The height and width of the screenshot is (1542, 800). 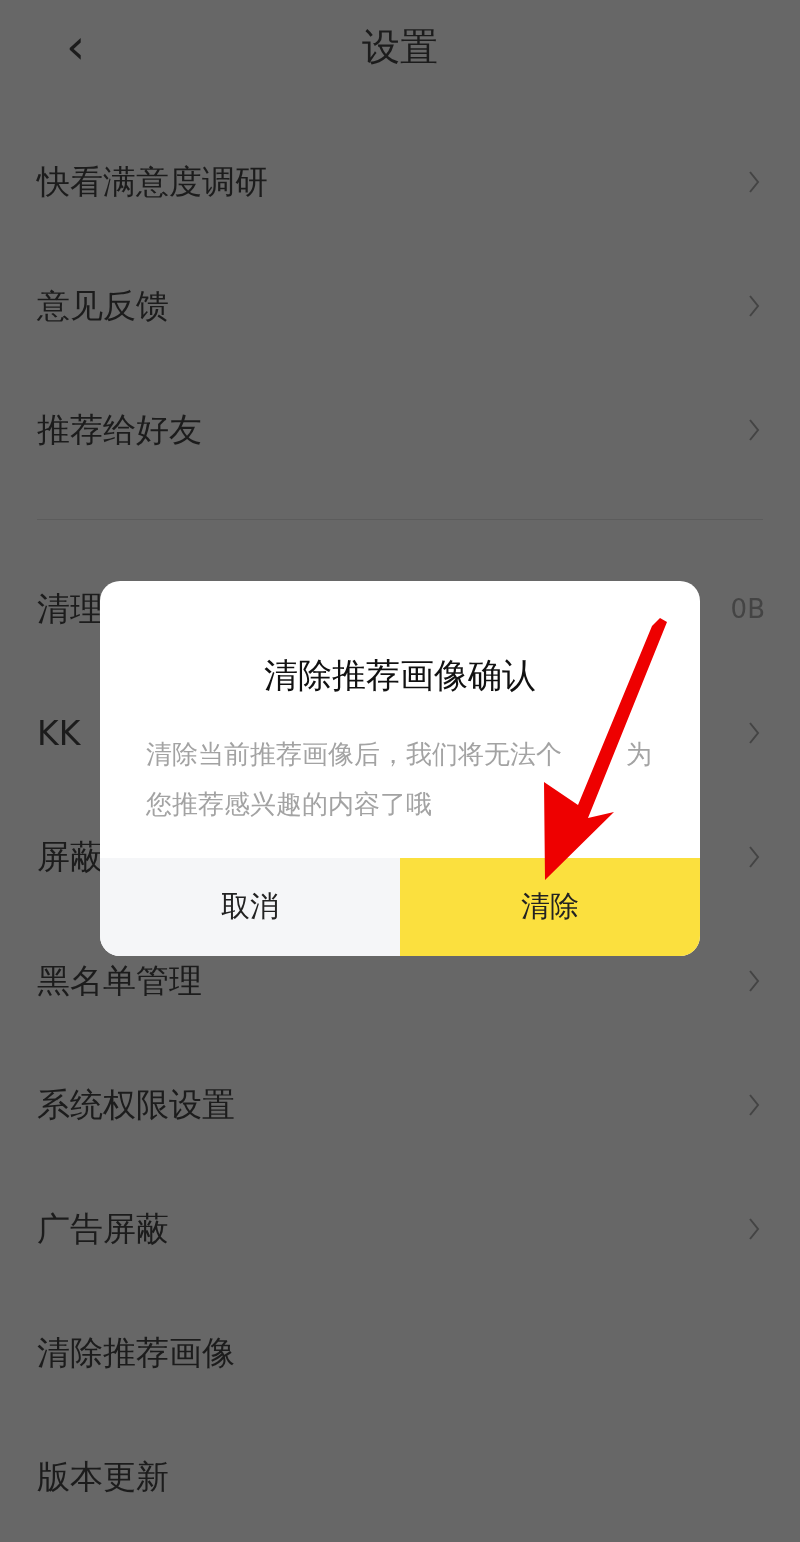 What do you see at coordinates (103, 1229) in the screenshot?
I see `settings-item: 广告屏蔽` at bounding box center [103, 1229].